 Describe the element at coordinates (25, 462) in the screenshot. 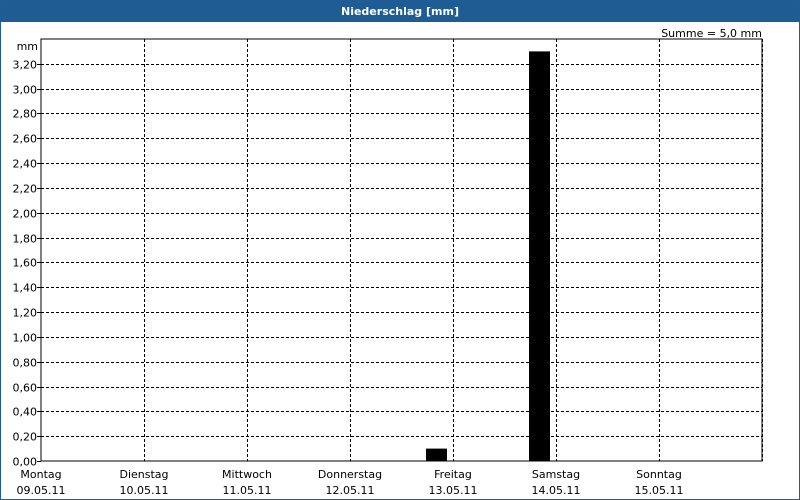

I see `y-tick-label: 0,00` at that location.